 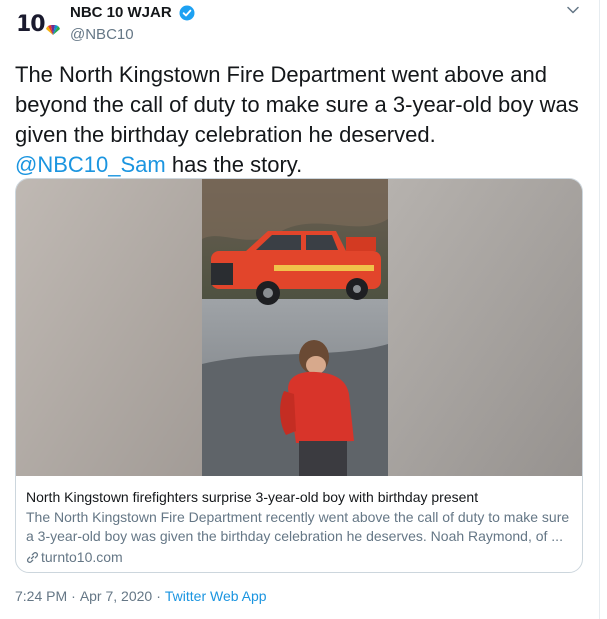 I want to click on mention-link: @NBC10_Sam, so click(x=90, y=164).